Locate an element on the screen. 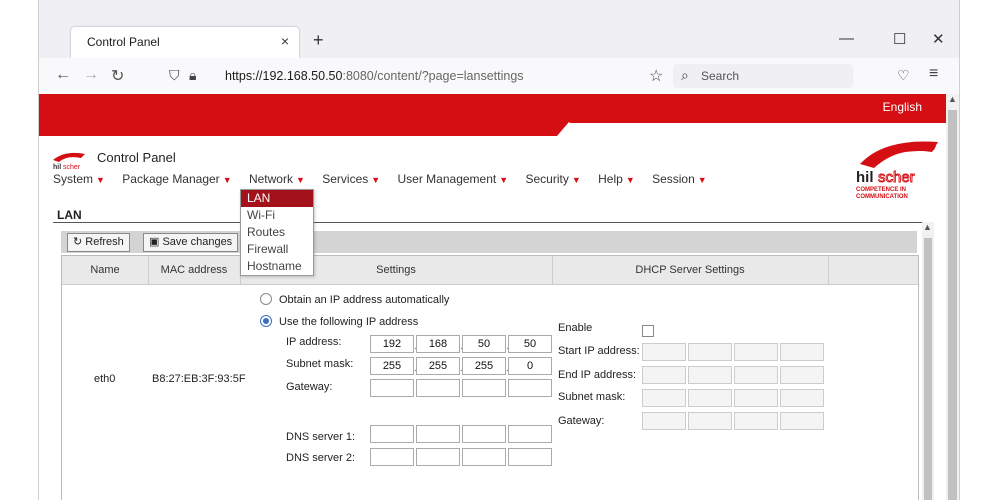 The width and height of the screenshot is (998, 500). url-host: https://192.168.50.50 is located at coordinates (284, 76).